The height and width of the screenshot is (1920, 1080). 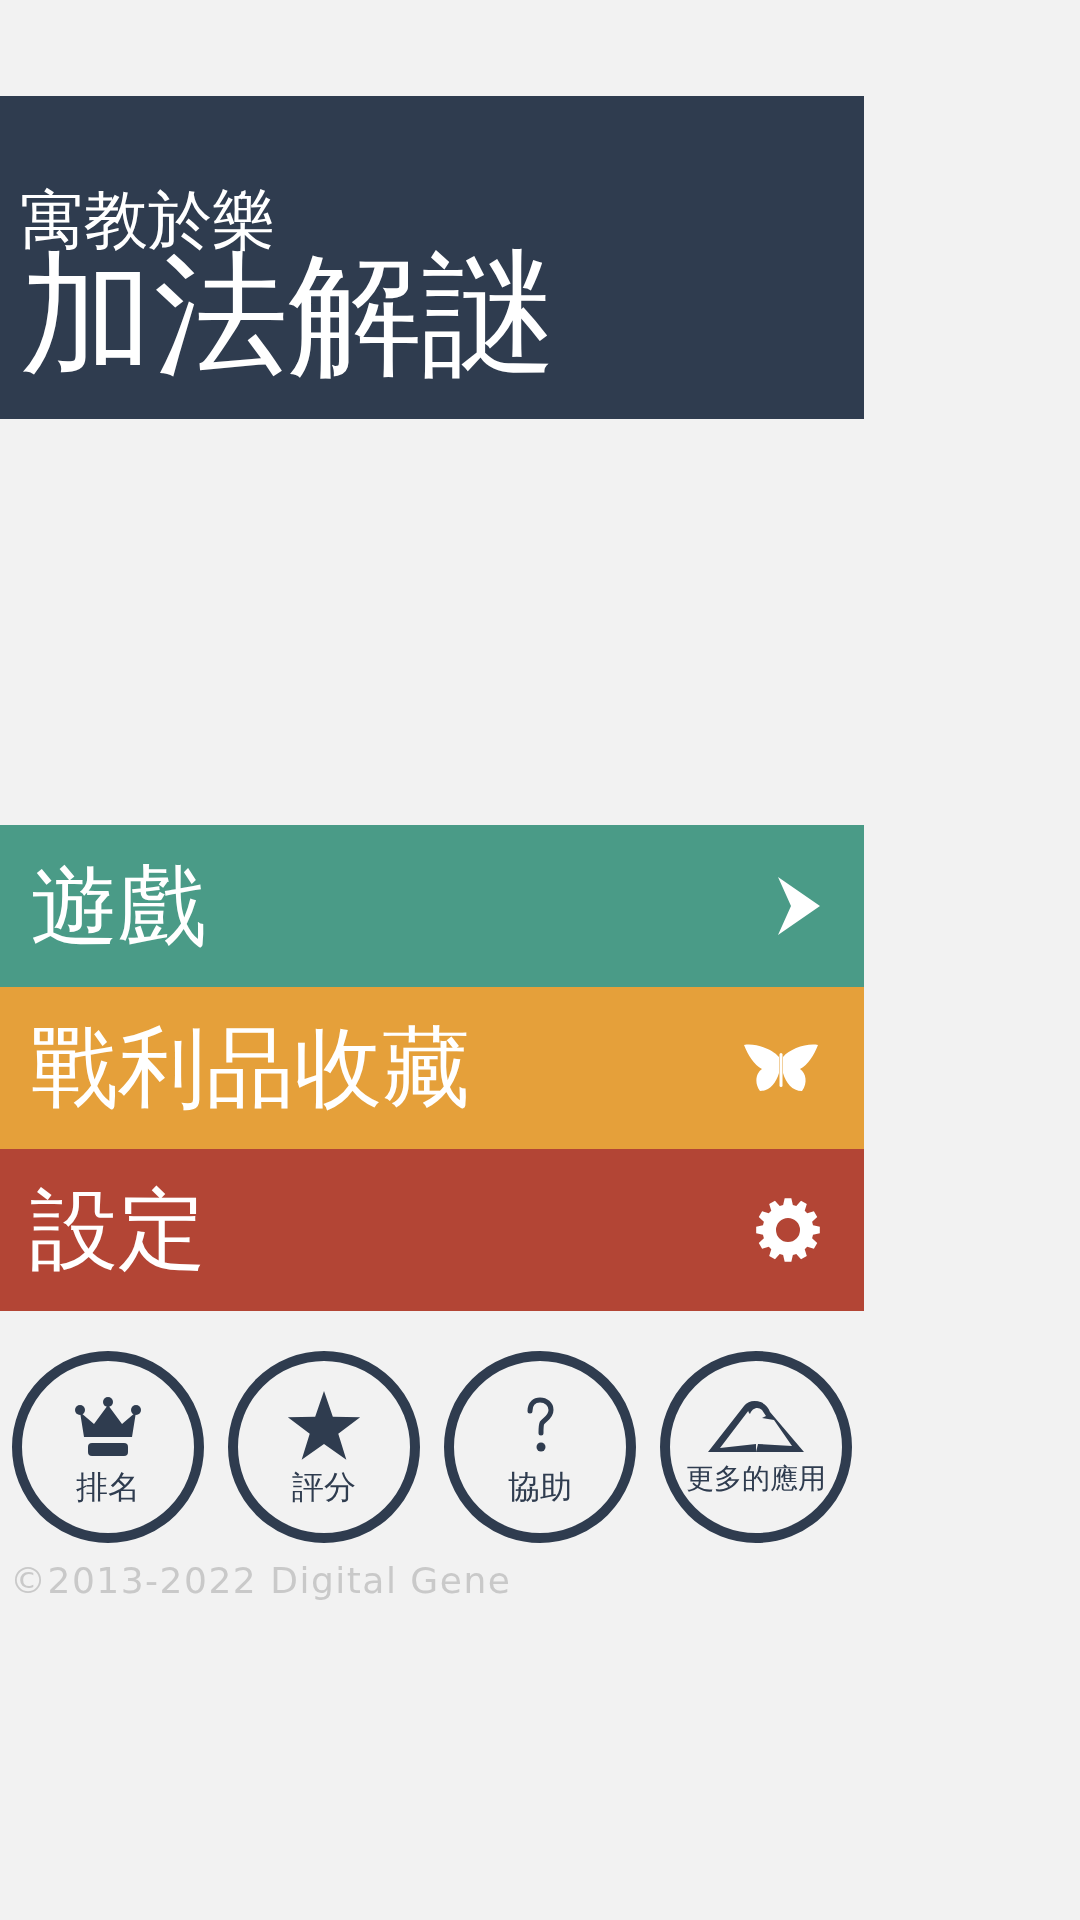 I want to click on crown-icon, so click(x=108, y=1426).